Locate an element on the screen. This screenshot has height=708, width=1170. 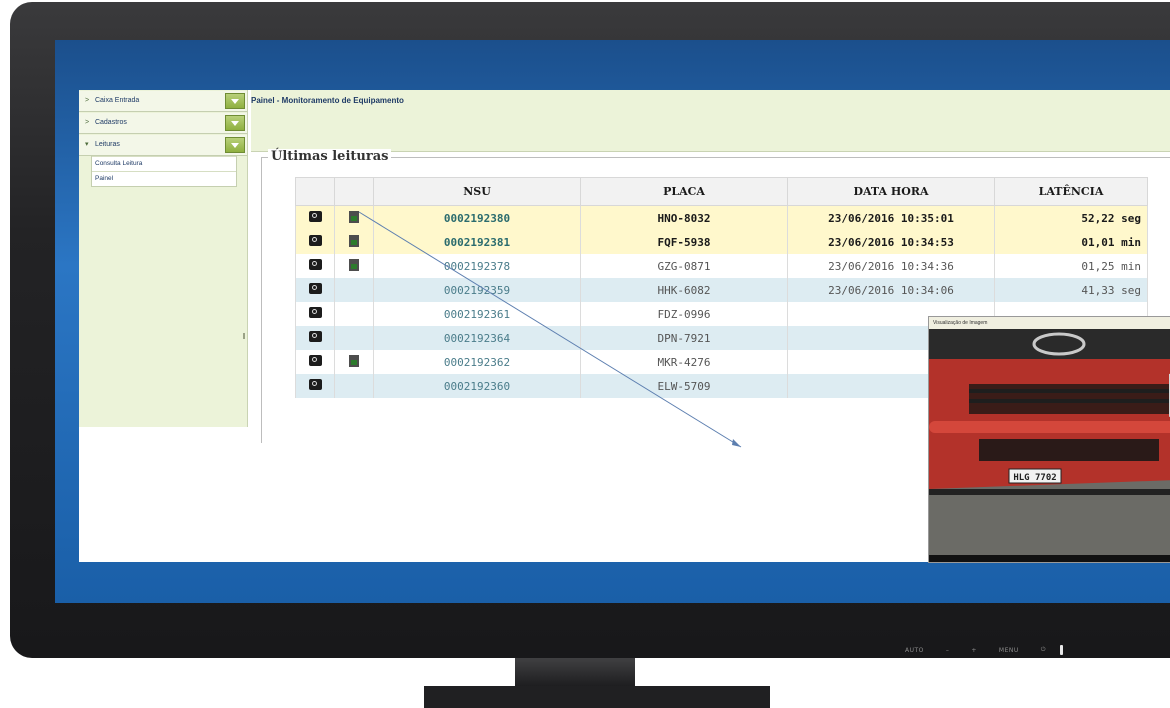
chevron-down-icon: ▾ is located at coordinates (87, 144).